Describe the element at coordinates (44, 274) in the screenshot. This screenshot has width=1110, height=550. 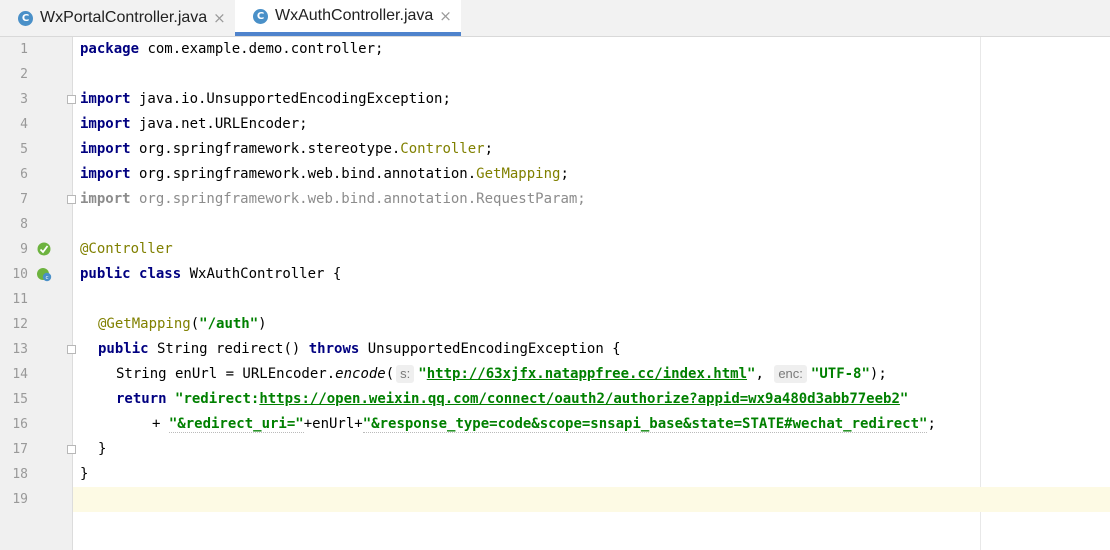
I see `spring-web-icon: c` at that location.